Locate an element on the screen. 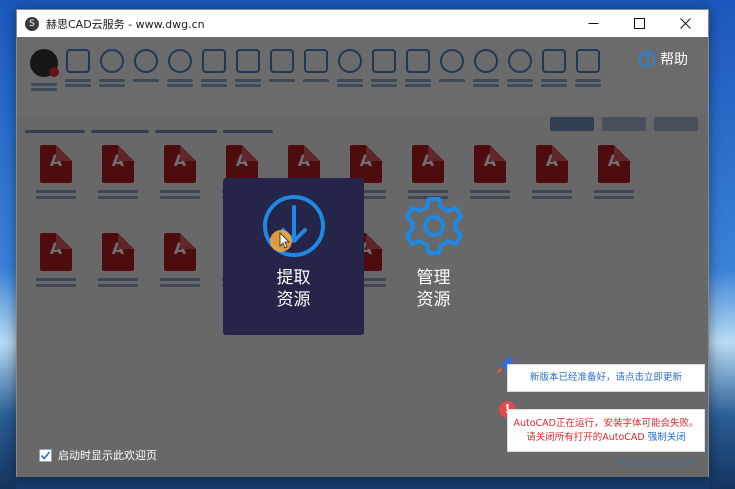 This screenshot has width=735, height=489. extract-resources-button: 提取 资源 is located at coordinates (293, 256).